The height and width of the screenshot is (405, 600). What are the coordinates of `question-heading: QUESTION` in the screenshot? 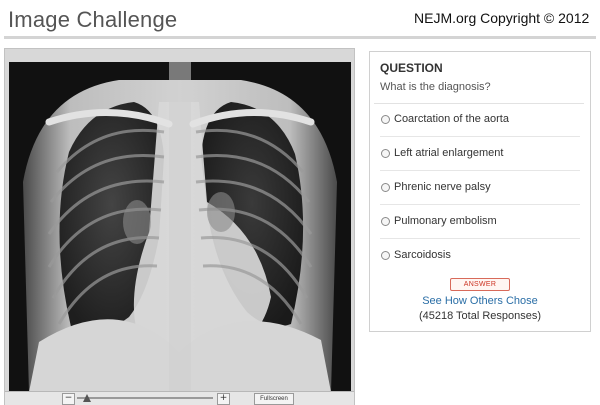 It's located at (411, 68).